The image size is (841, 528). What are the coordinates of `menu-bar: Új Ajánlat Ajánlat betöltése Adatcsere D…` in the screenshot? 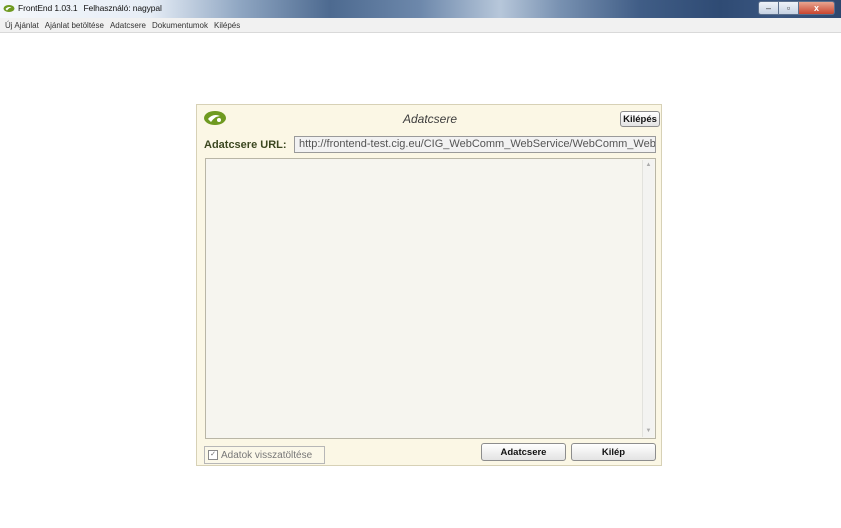 It's located at (420, 25).